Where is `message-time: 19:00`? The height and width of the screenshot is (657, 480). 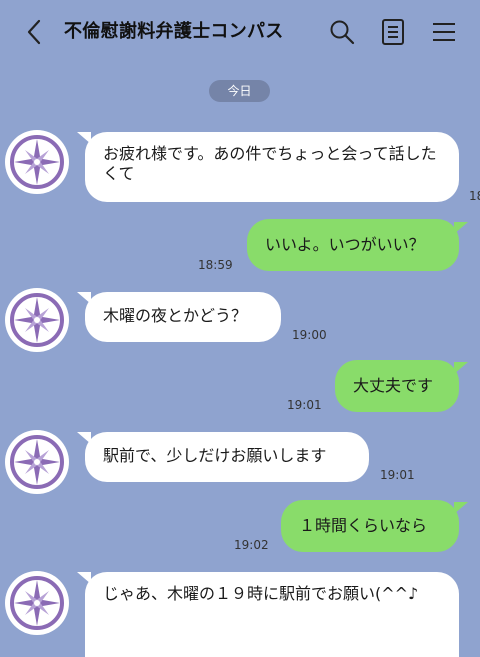 message-time: 19:00 is located at coordinates (309, 335).